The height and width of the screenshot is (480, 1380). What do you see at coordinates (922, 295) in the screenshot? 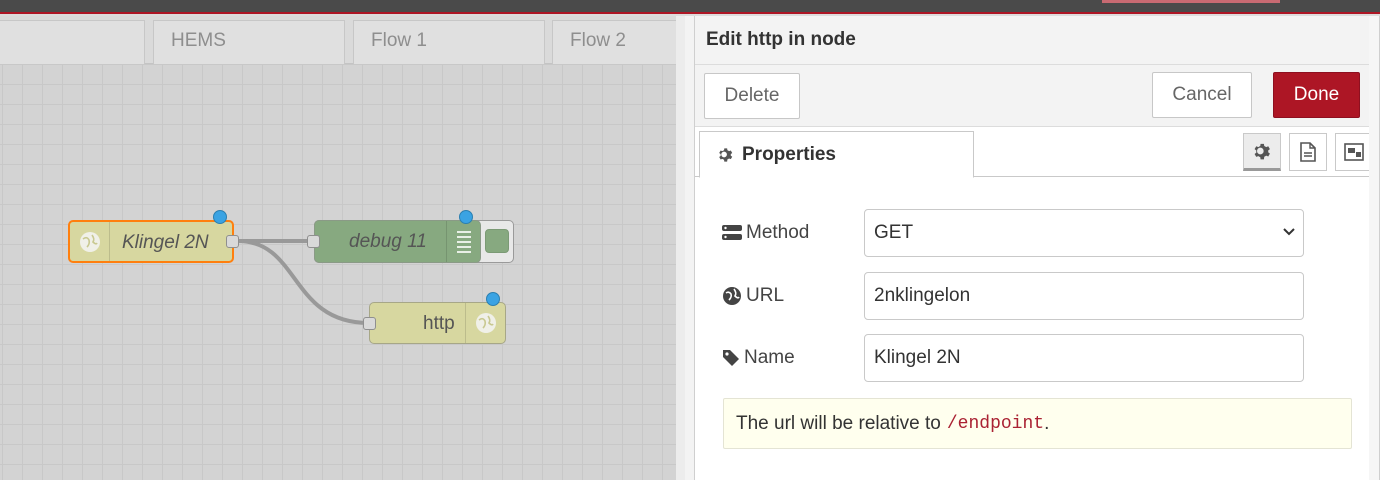
I see `url-value: 2nklingelon` at bounding box center [922, 295].